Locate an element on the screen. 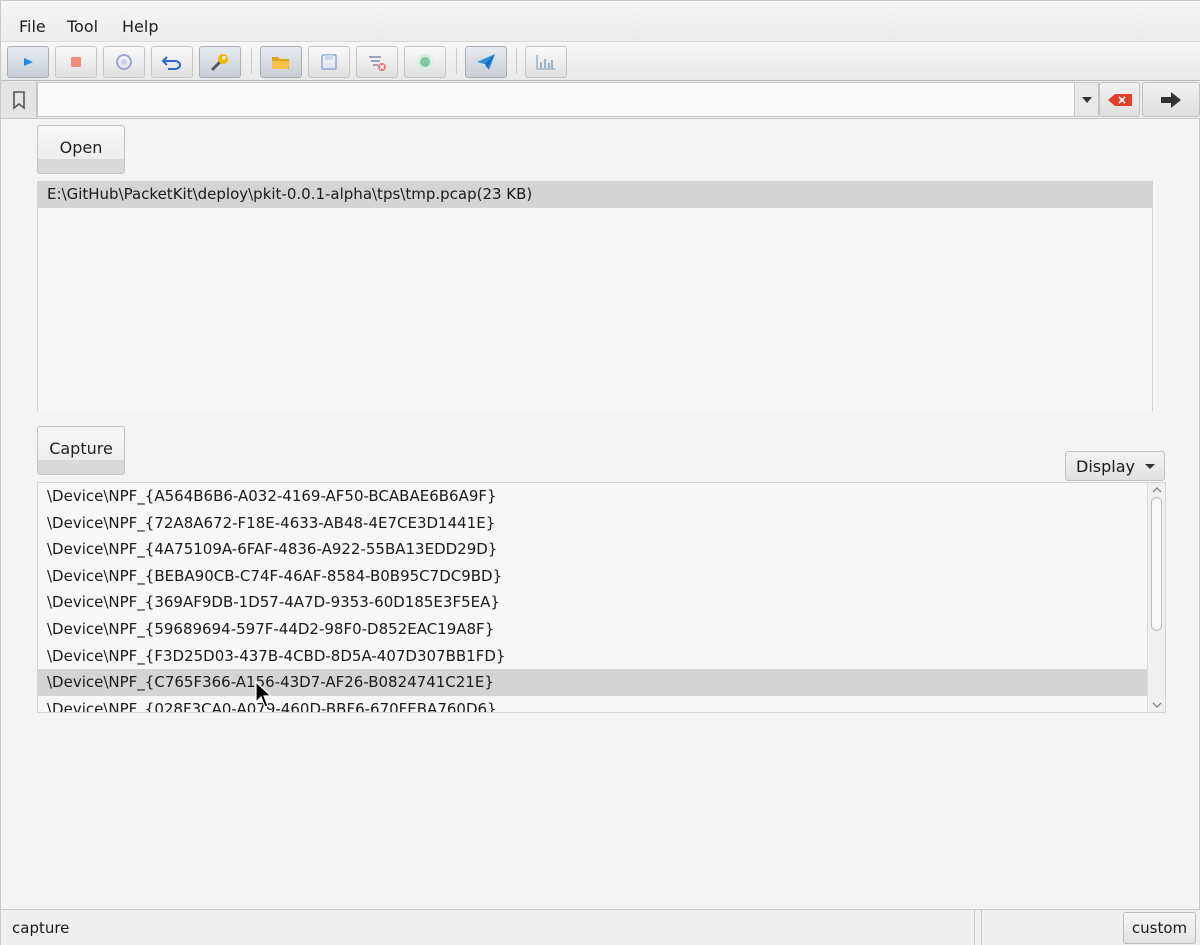  filter-apply-button is located at coordinates (1171, 99).